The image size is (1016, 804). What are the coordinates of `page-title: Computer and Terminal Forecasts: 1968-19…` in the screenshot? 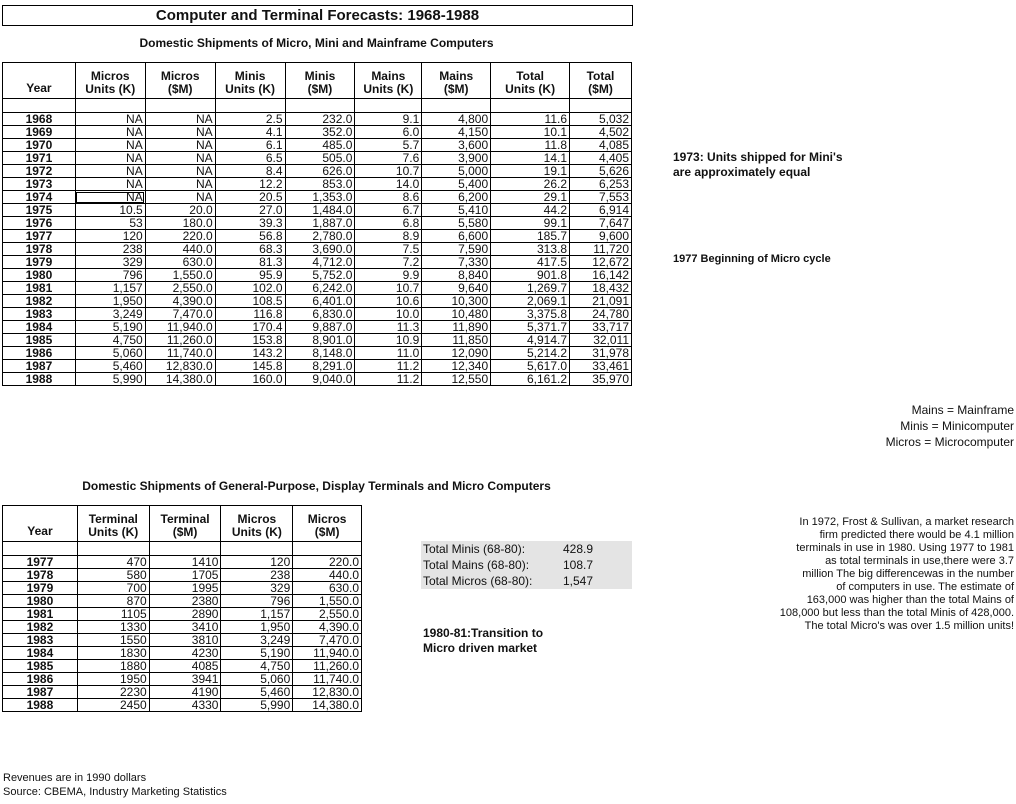 It's located at (317, 15).